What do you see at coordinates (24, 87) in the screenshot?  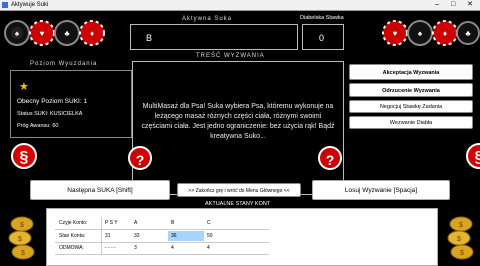 I see `star-icon: ★` at bounding box center [24, 87].